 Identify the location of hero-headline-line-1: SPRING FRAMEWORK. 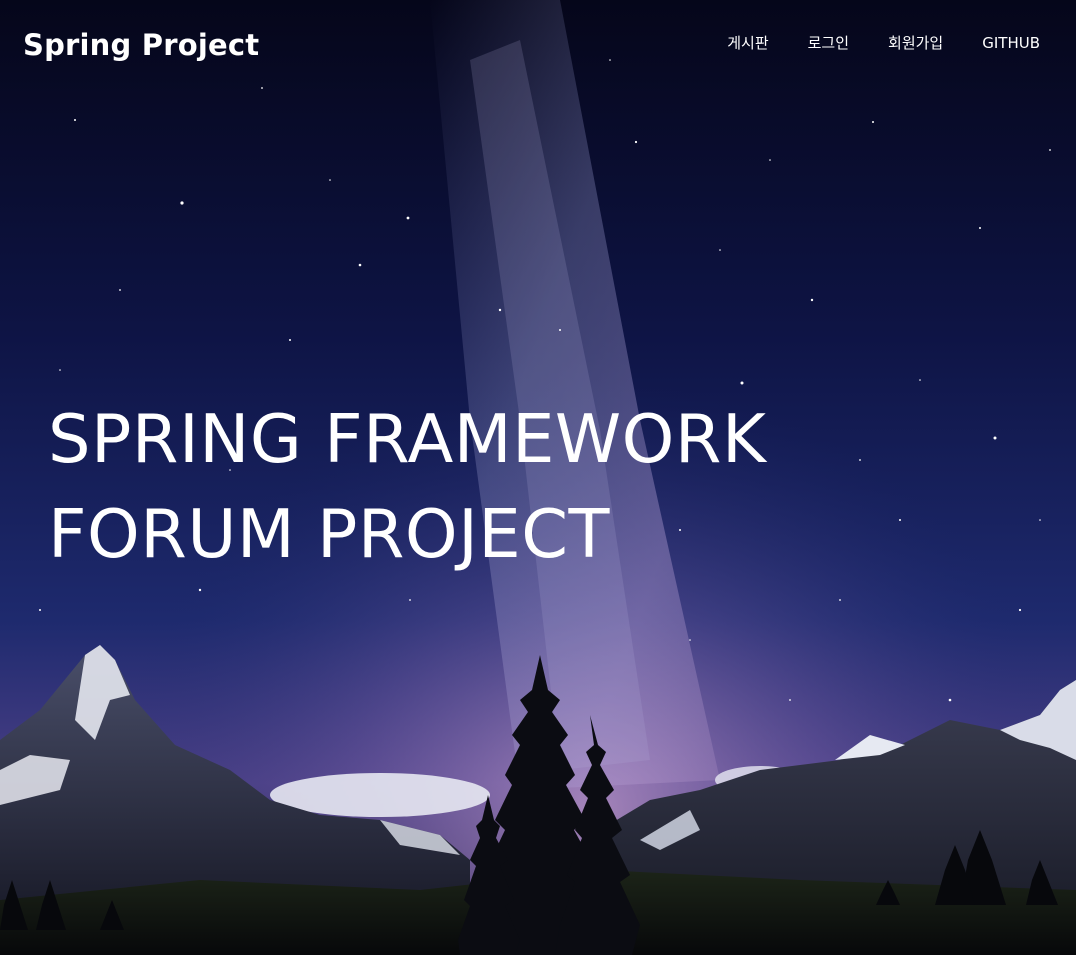
(407, 439).